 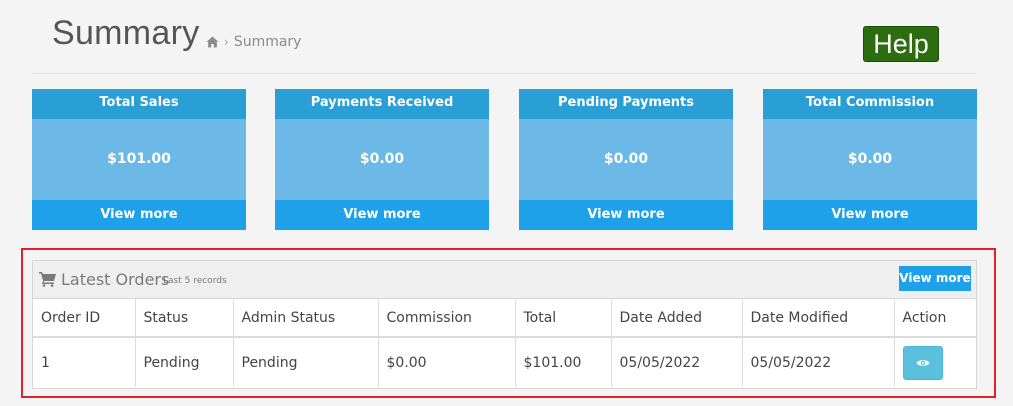 I want to click on cell-date-modified: 05/05/2022, so click(x=818, y=362).